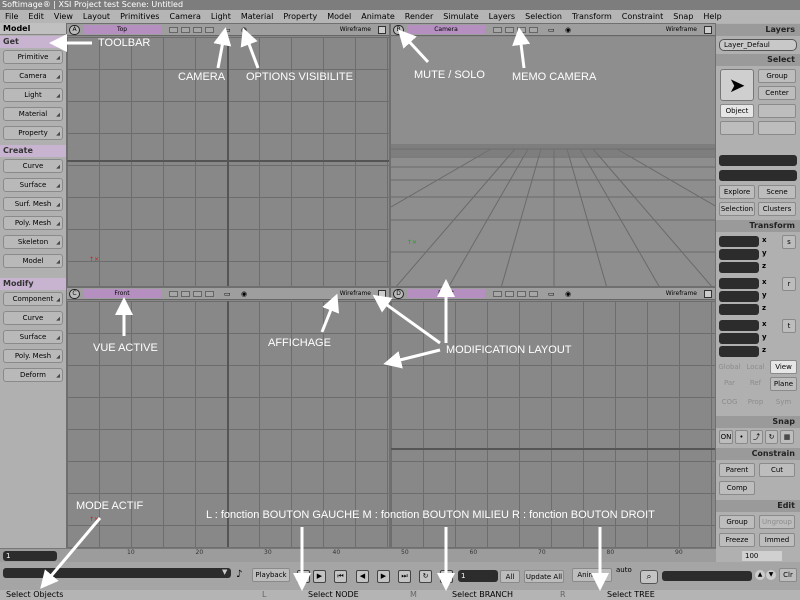 This screenshot has width=800, height=600. I want to click on annotation-options: OPTIONS VISIBILITE, so click(299, 77).